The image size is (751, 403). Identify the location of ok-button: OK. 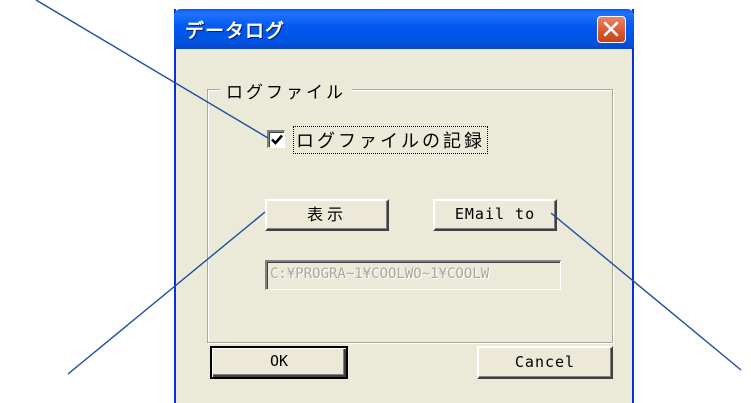
(279, 362).